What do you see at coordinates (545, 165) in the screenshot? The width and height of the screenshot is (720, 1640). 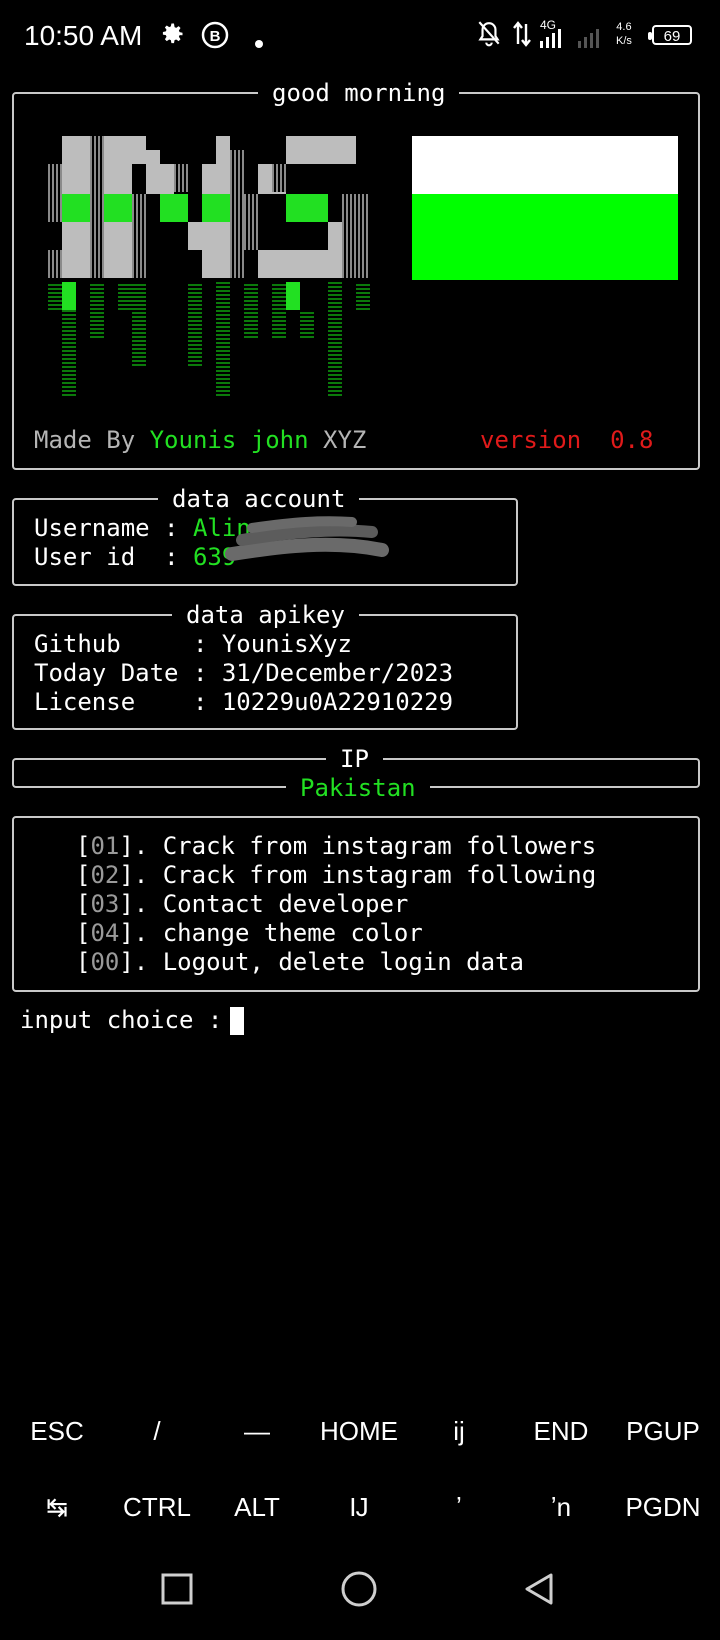 I see `flag-white-band` at bounding box center [545, 165].